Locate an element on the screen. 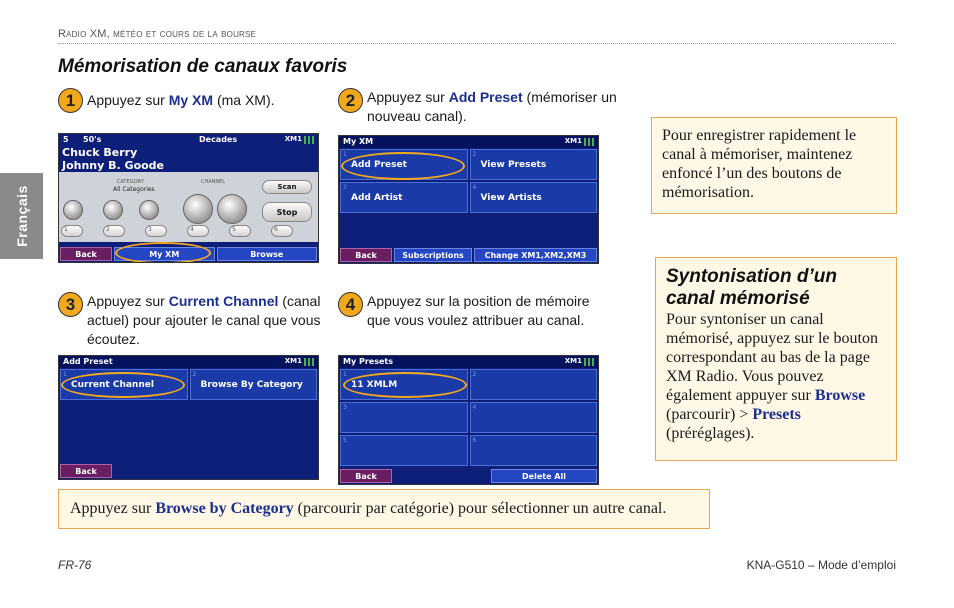 This screenshot has height=608, width=954. channel-label: CHANNEL is located at coordinates (213, 182).